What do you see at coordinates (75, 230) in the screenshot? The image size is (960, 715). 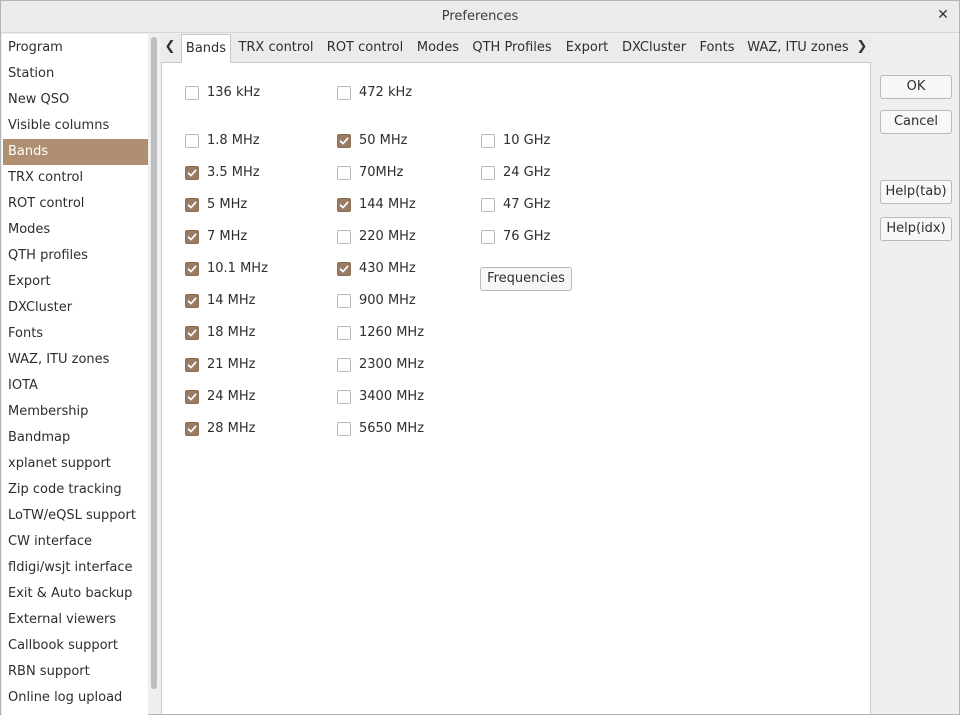 I see `sidebar-item: Modes` at bounding box center [75, 230].